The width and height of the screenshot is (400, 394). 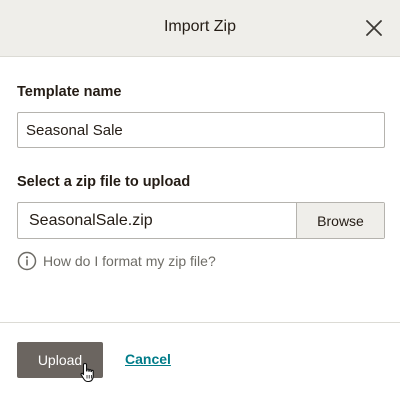 I want to click on help-row: How do I format my zip file?, so click(x=116, y=261).